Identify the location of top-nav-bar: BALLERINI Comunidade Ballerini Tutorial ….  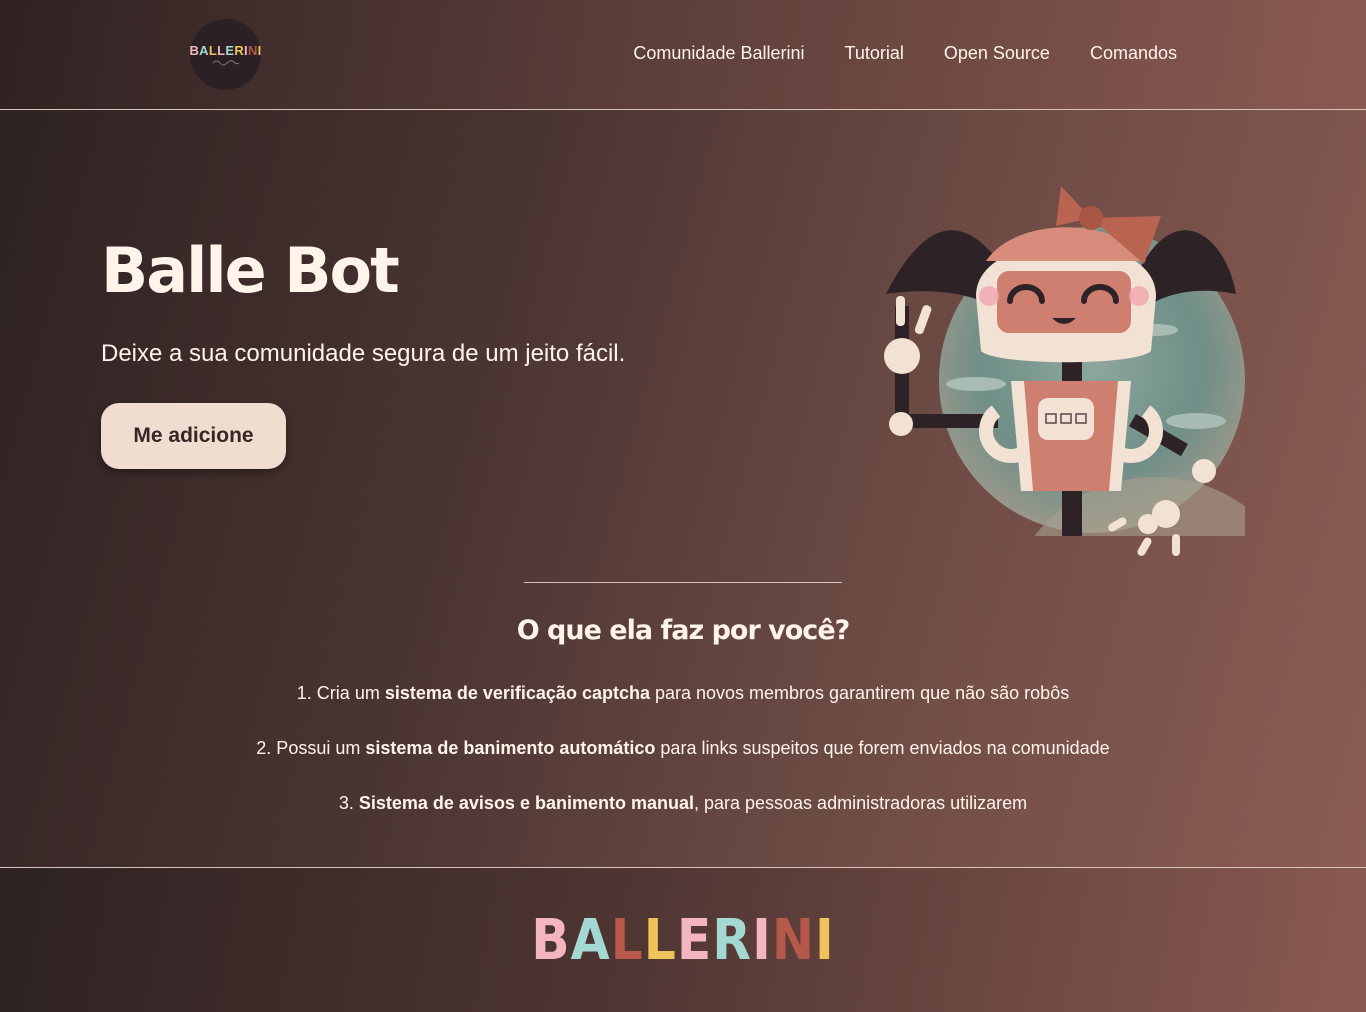
(683, 55).